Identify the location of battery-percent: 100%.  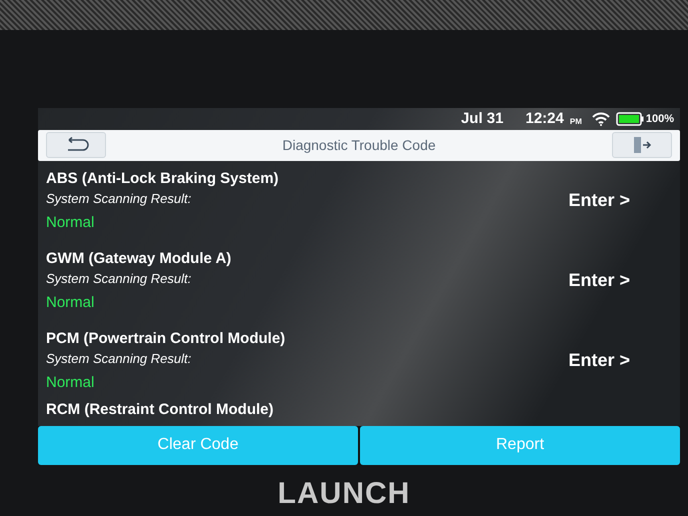
(660, 118).